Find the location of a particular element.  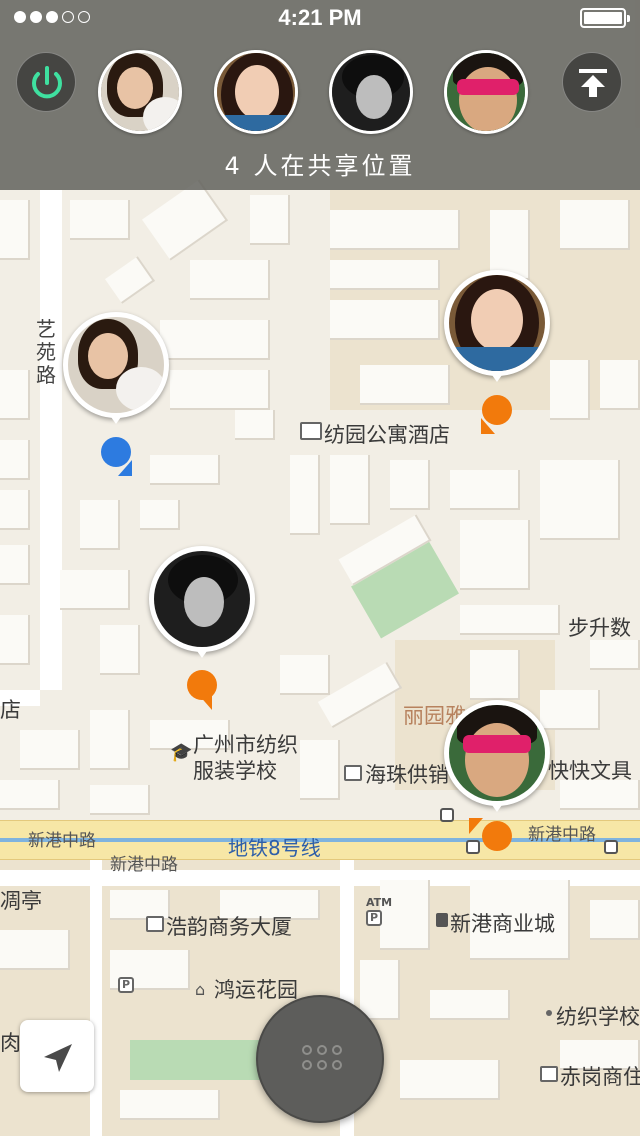

friend-pin-girl-braids is located at coordinates (497, 326).